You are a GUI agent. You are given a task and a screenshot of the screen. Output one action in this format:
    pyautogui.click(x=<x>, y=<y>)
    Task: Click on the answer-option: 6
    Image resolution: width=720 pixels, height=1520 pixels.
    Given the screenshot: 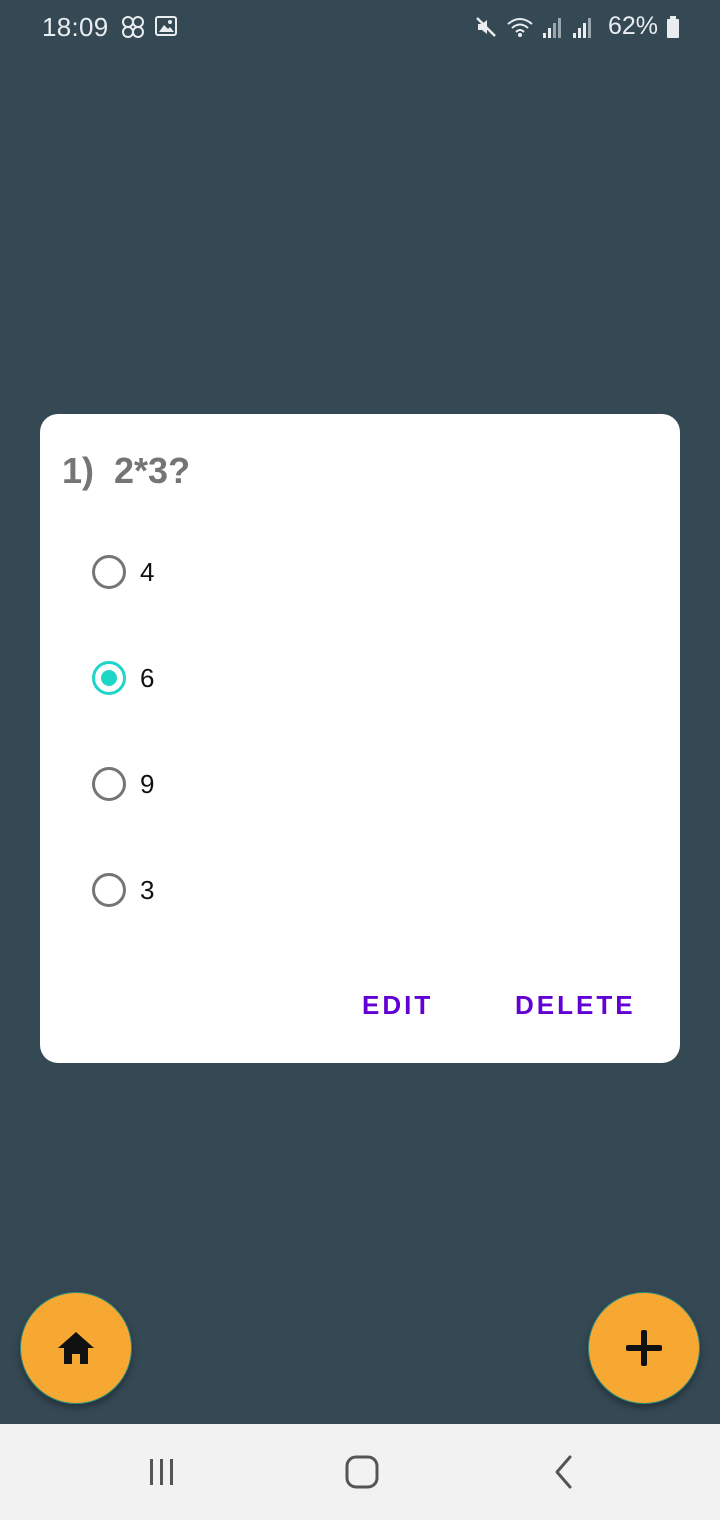 What is the action you would take?
    pyautogui.click(x=123, y=678)
    